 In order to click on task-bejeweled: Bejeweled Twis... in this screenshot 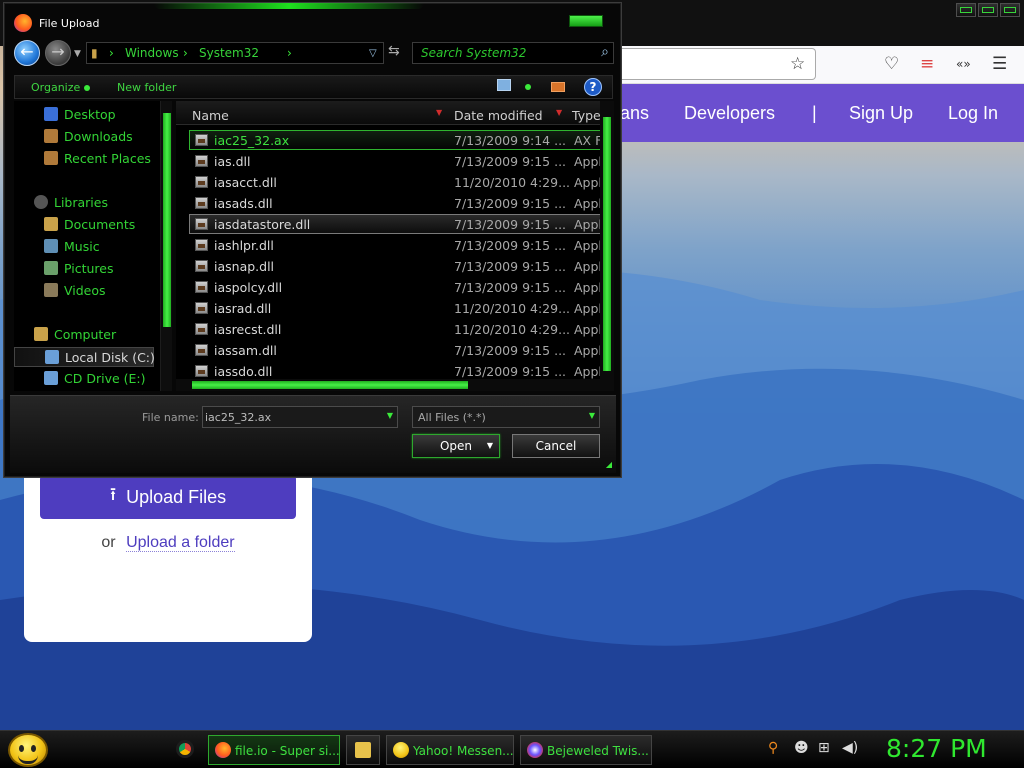, I will do `click(586, 750)`.